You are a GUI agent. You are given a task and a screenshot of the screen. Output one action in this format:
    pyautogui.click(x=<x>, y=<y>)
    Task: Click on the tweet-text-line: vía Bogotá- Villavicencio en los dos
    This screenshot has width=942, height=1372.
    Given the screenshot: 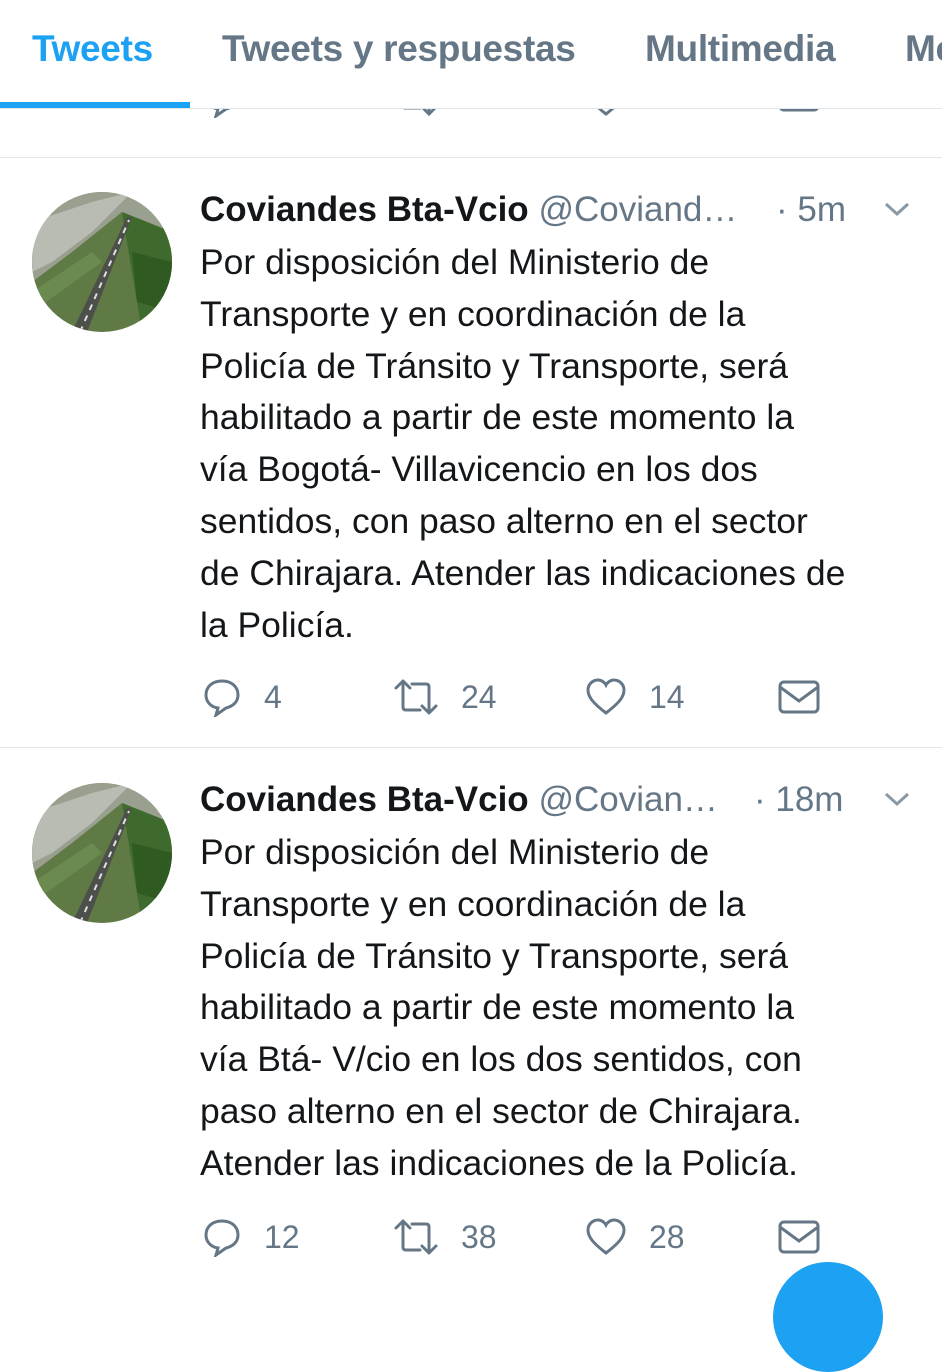 What is the action you would take?
    pyautogui.click(x=479, y=469)
    